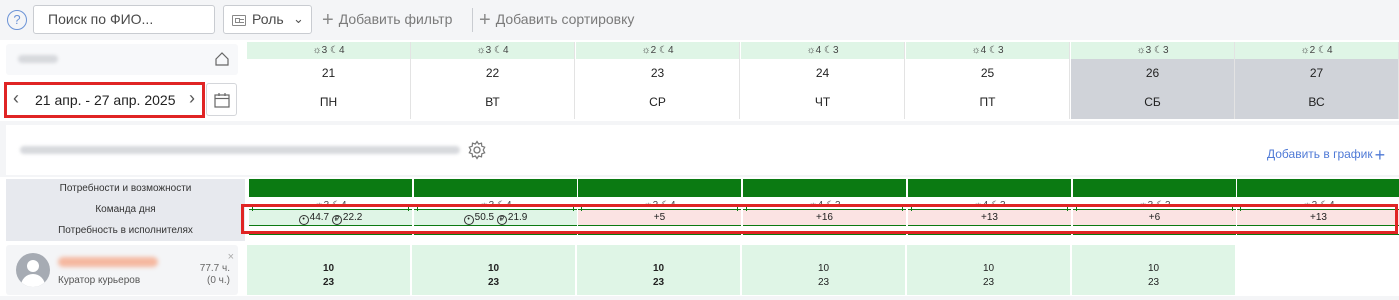  Describe the element at coordinates (819, 219) in the screenshot. I see `team-row-highlight` at that location.